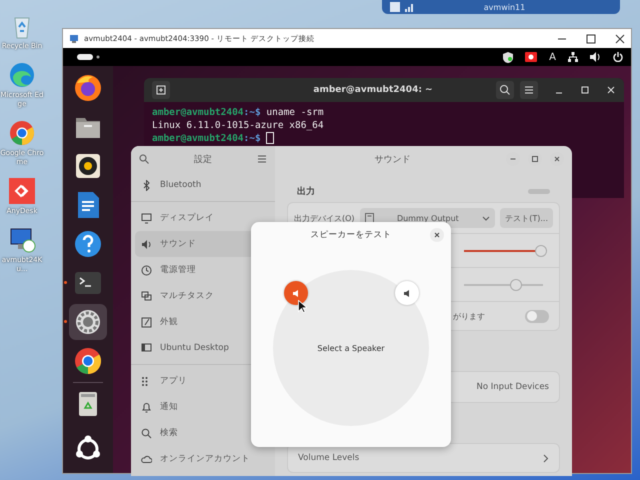 This screenshot has height=480, width=640. I want to click on sidebar-item: 通知, so click(203, 407).